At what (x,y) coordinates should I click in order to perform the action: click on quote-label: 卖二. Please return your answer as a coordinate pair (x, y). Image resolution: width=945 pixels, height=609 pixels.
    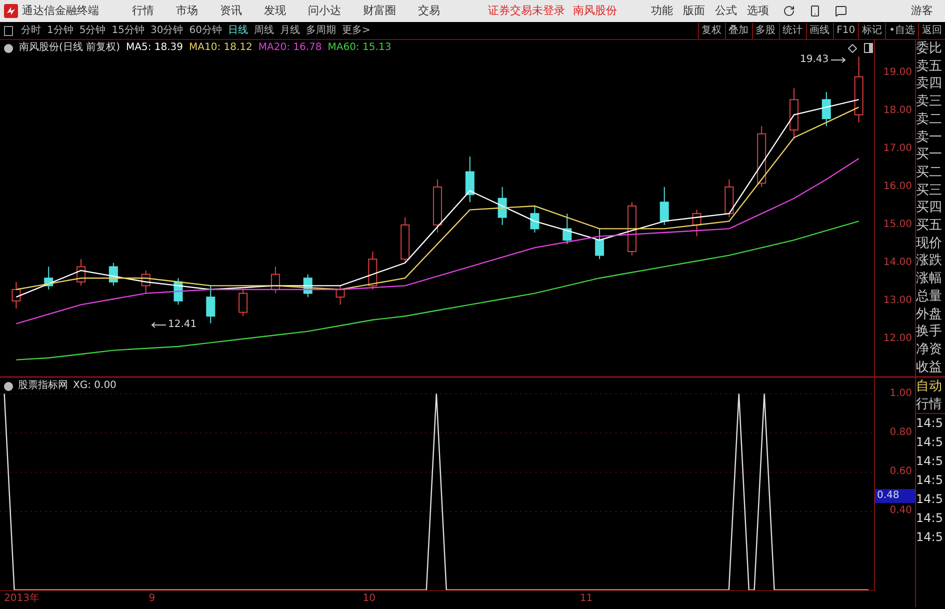
    Looking at the image, I should click on (929, 119).